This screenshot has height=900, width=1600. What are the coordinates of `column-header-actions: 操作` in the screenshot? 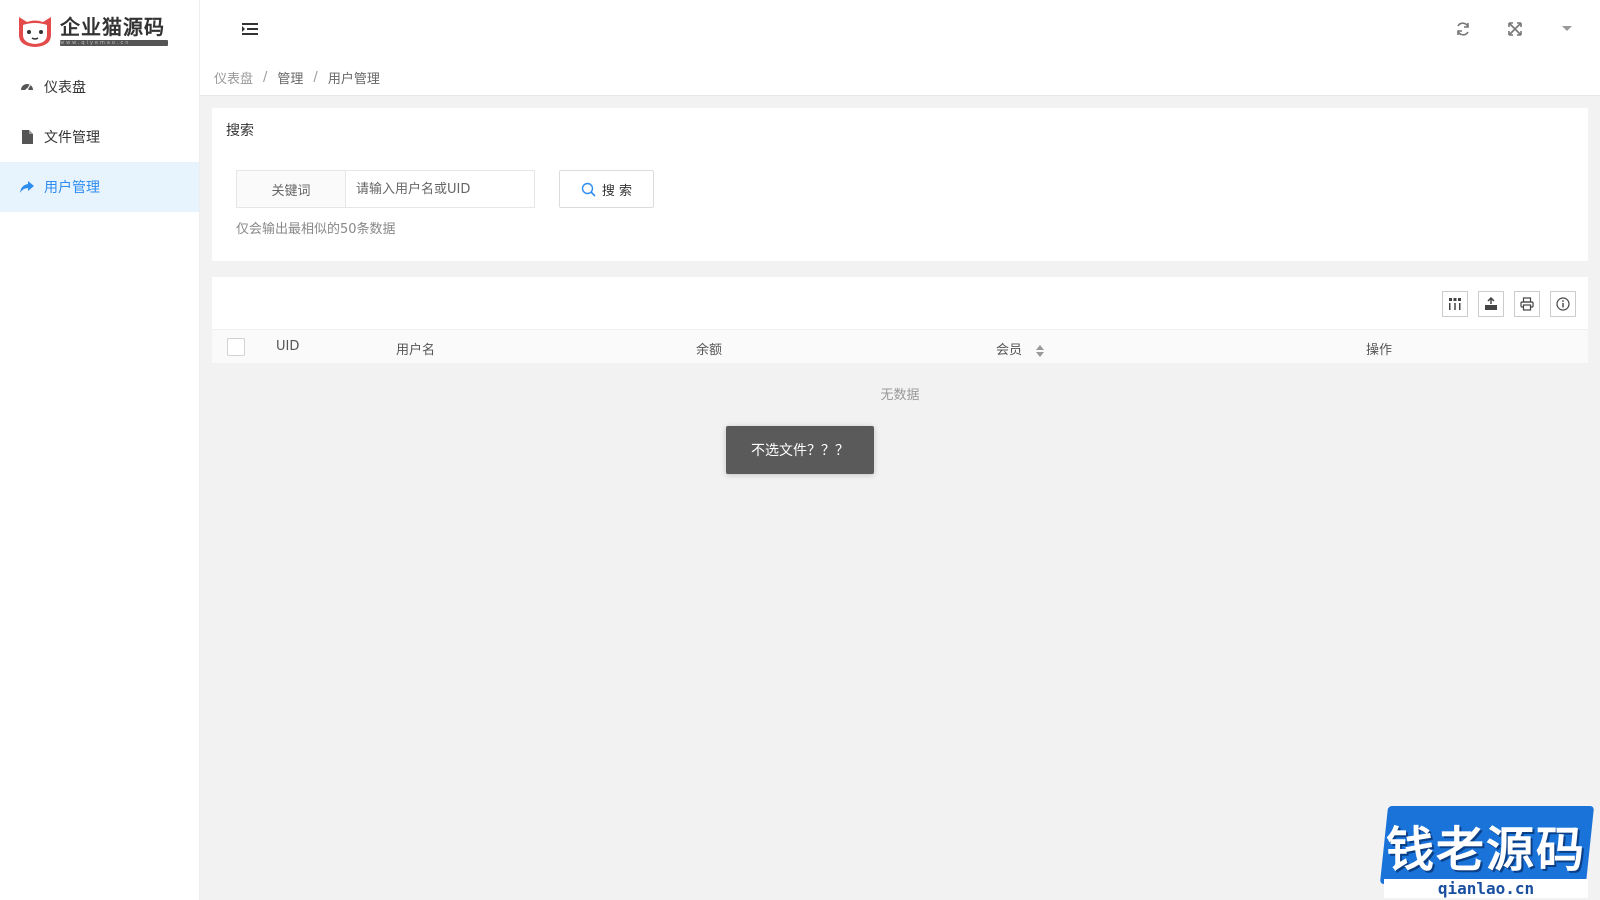 It's located at (1379, 350).